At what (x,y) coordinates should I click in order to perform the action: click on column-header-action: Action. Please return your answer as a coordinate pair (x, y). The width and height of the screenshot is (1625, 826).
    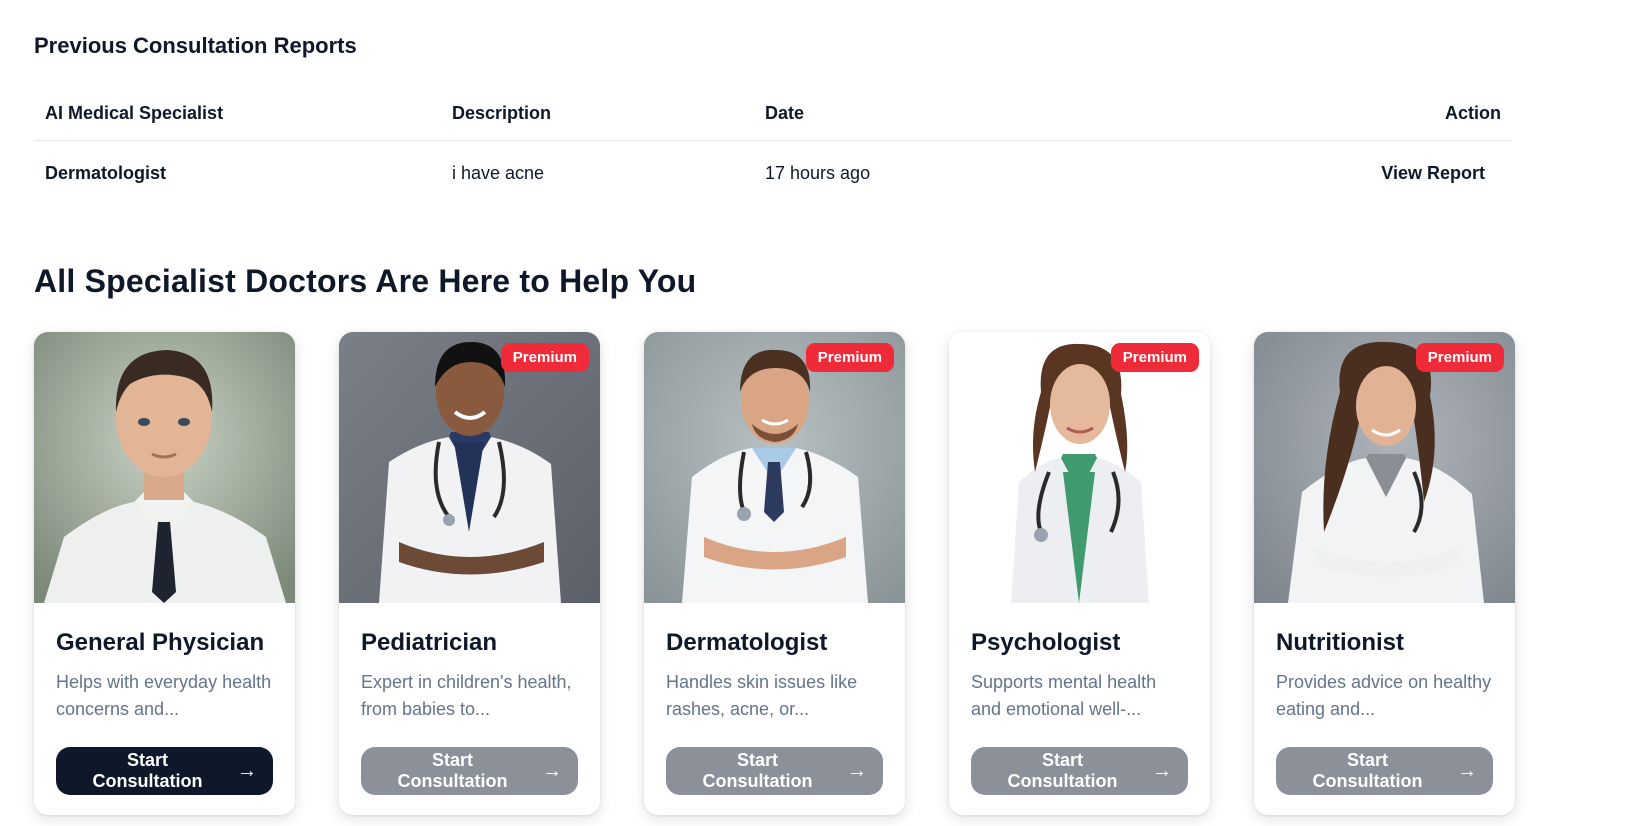
    Looking at the image, I should click on (1333, 114).